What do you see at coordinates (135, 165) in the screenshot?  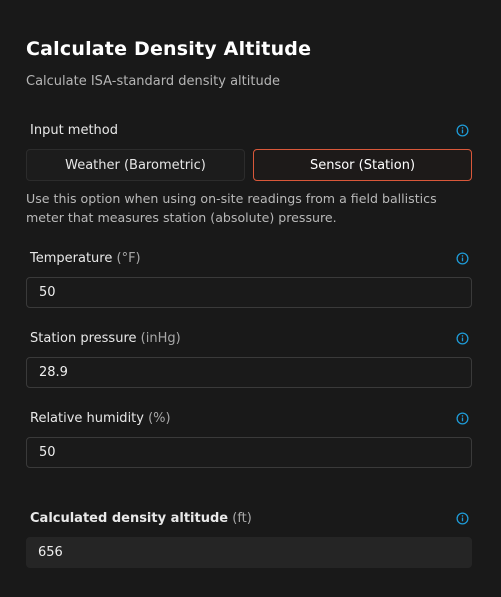 I see `weather-barometric-option: Weather (Barometric)` at bounding box center [135, 165].